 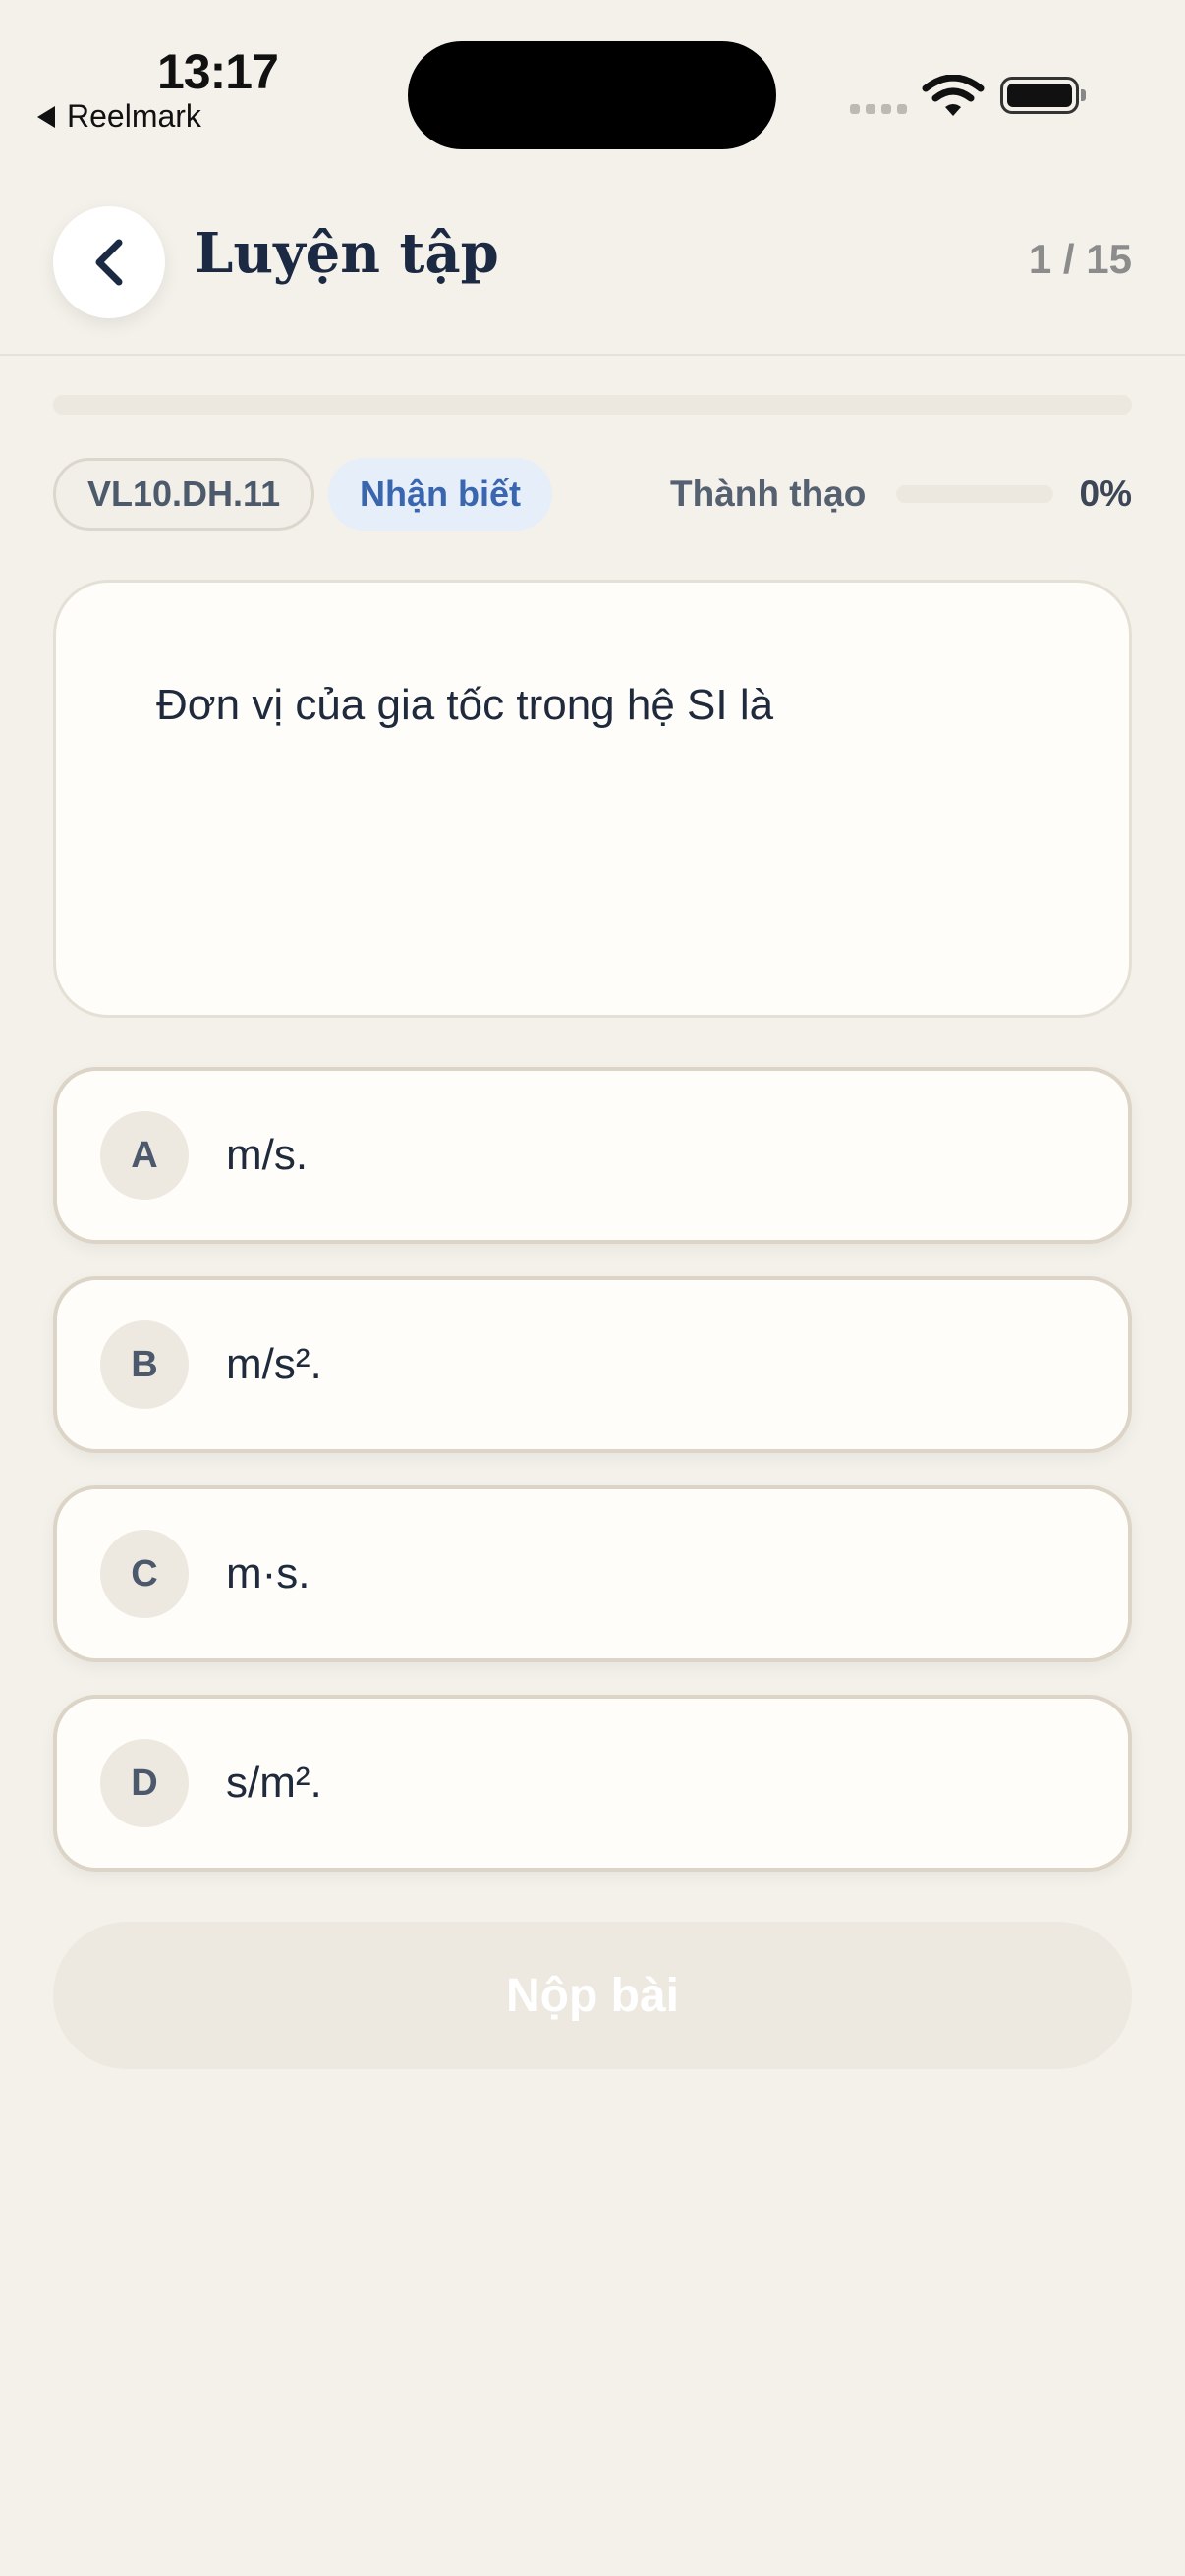 What do you see at coordinates (1043, 95) in the screenshot?
I see `battery-icon` at bounding box center [1043, 95].